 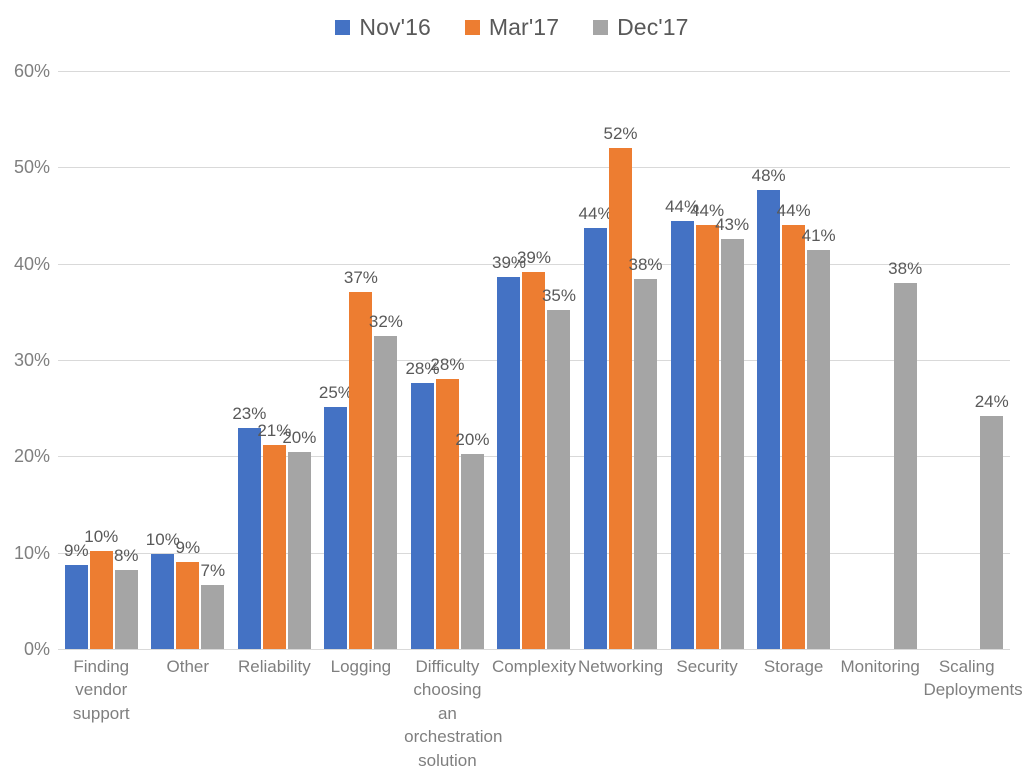 I want to click on bar-value-label: 23%, so click(x=249, y=414).